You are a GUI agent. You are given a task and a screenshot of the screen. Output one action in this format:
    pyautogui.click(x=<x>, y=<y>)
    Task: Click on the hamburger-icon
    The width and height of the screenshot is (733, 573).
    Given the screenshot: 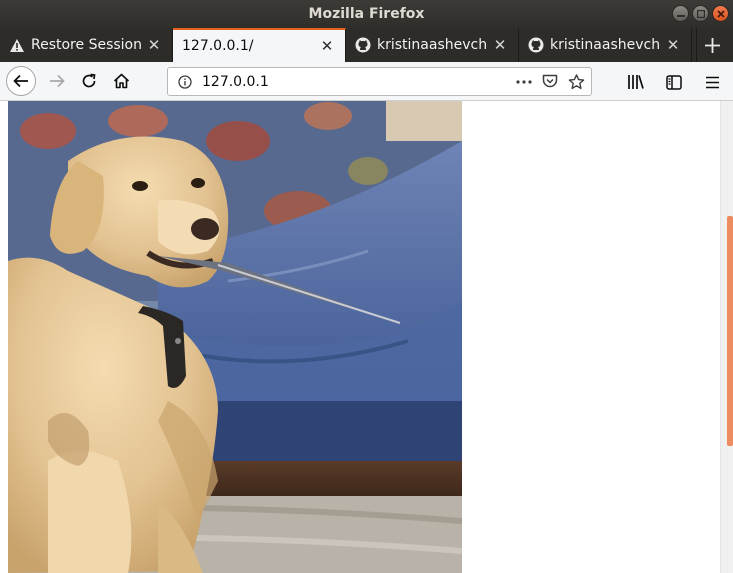 What is the action you would take?
    pyautogui.click(x=712, y=82)
    